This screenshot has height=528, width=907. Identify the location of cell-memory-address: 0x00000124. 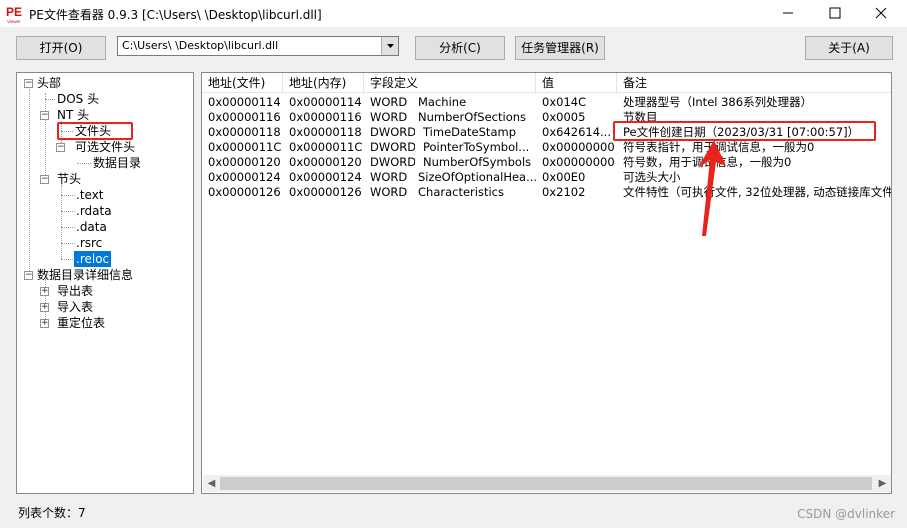
(325, 177).